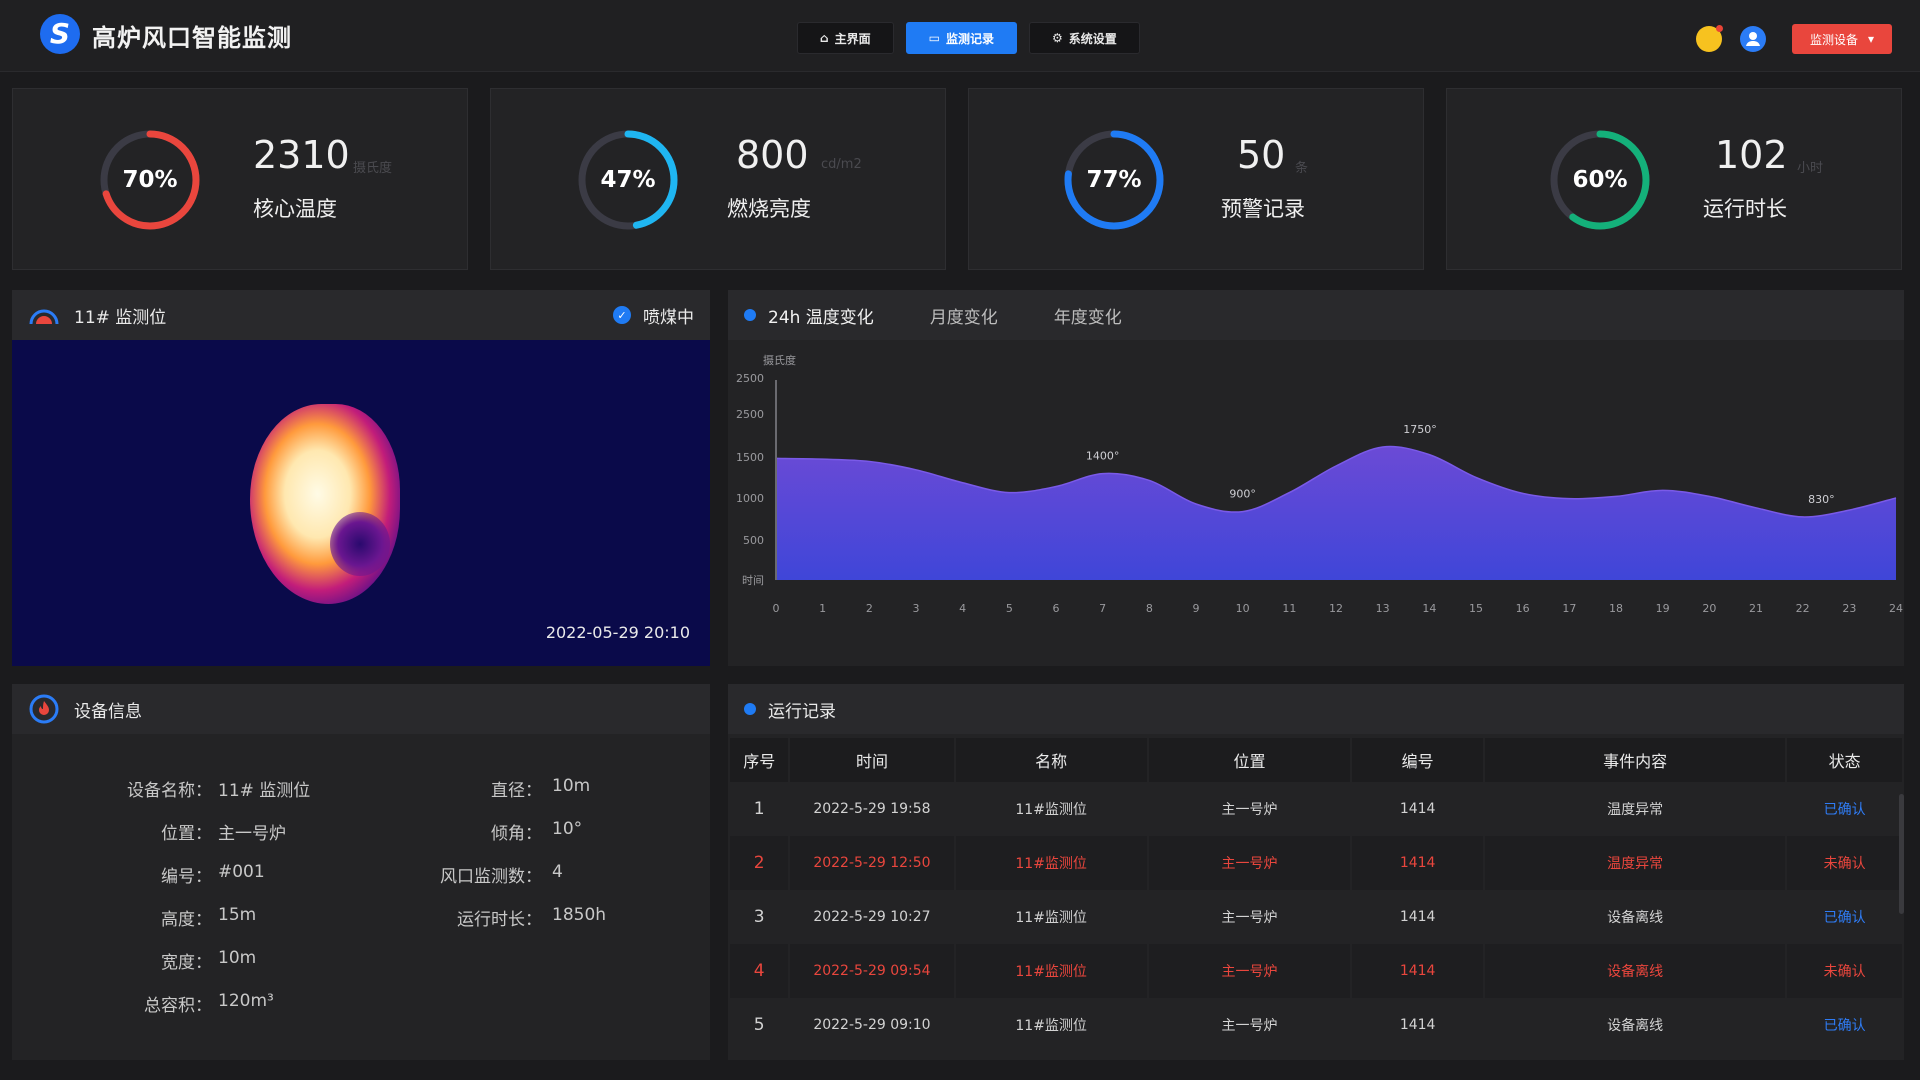  I want to click on tab-monthly: 月度变化, so click(964, 315).